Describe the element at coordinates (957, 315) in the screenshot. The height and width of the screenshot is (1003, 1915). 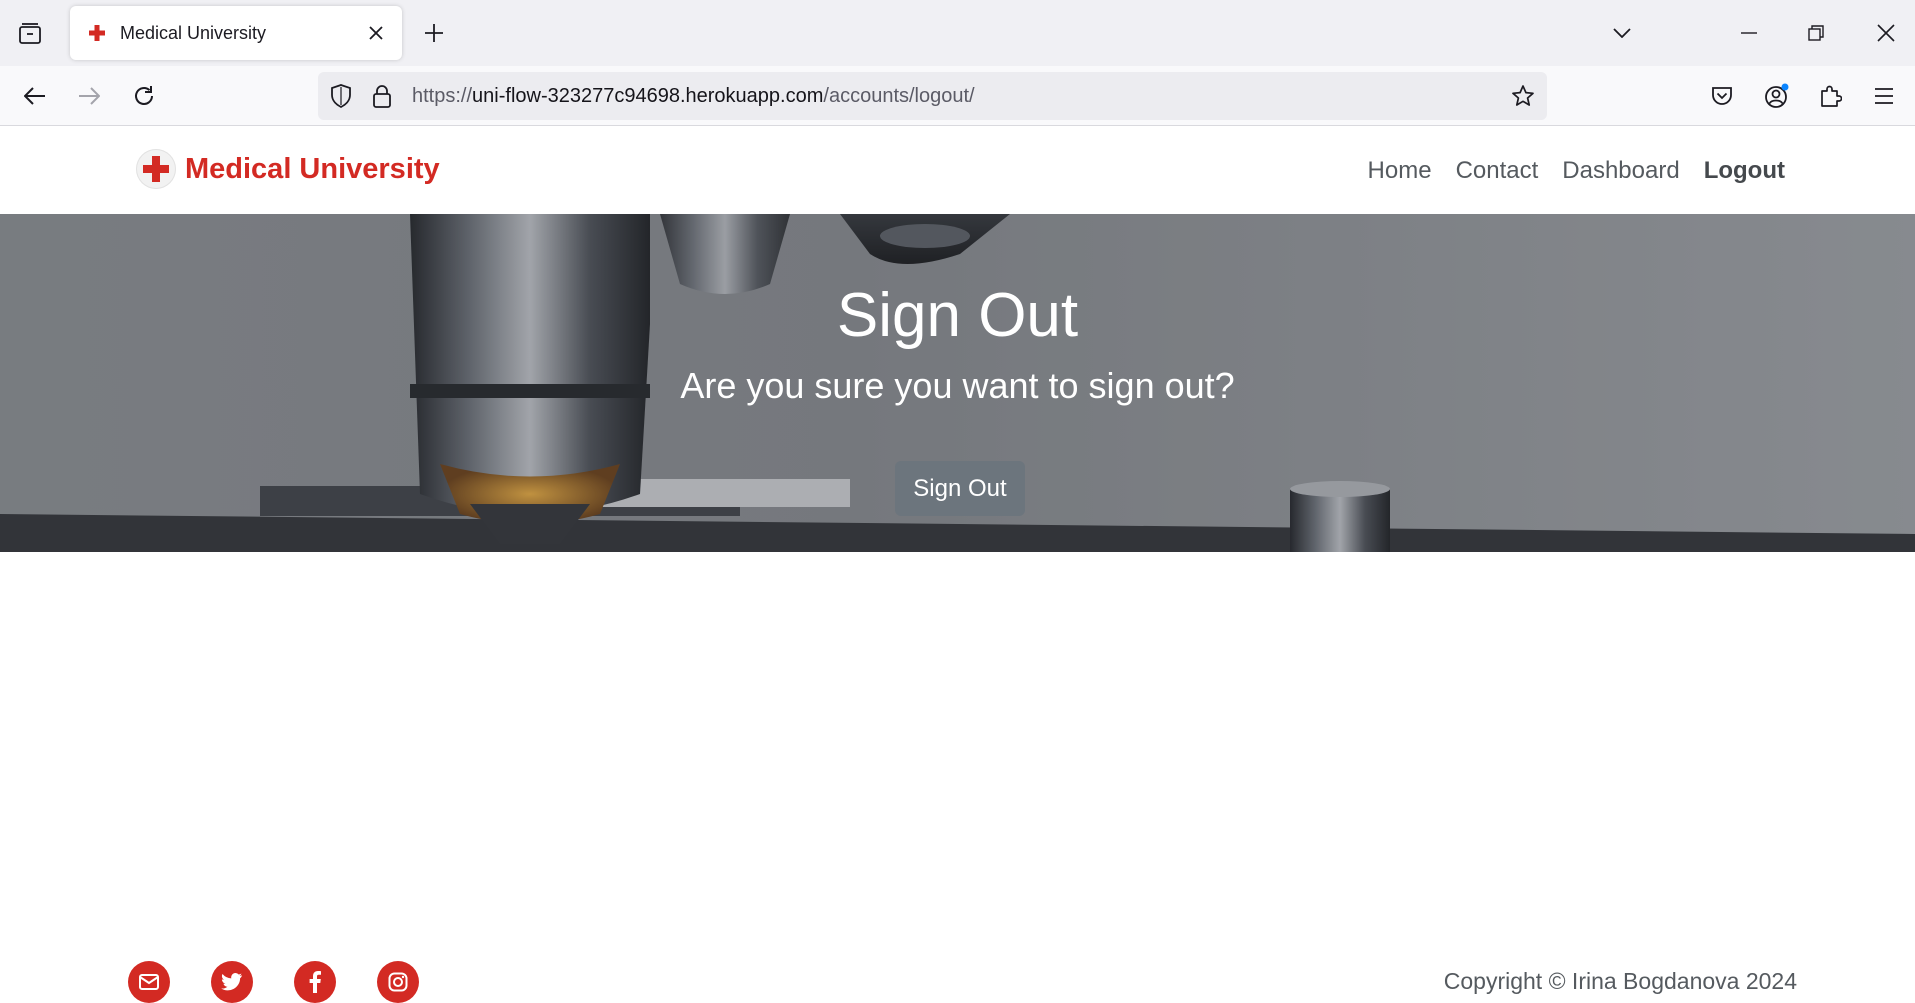
I see `hero-title: Sign Out` at that location.